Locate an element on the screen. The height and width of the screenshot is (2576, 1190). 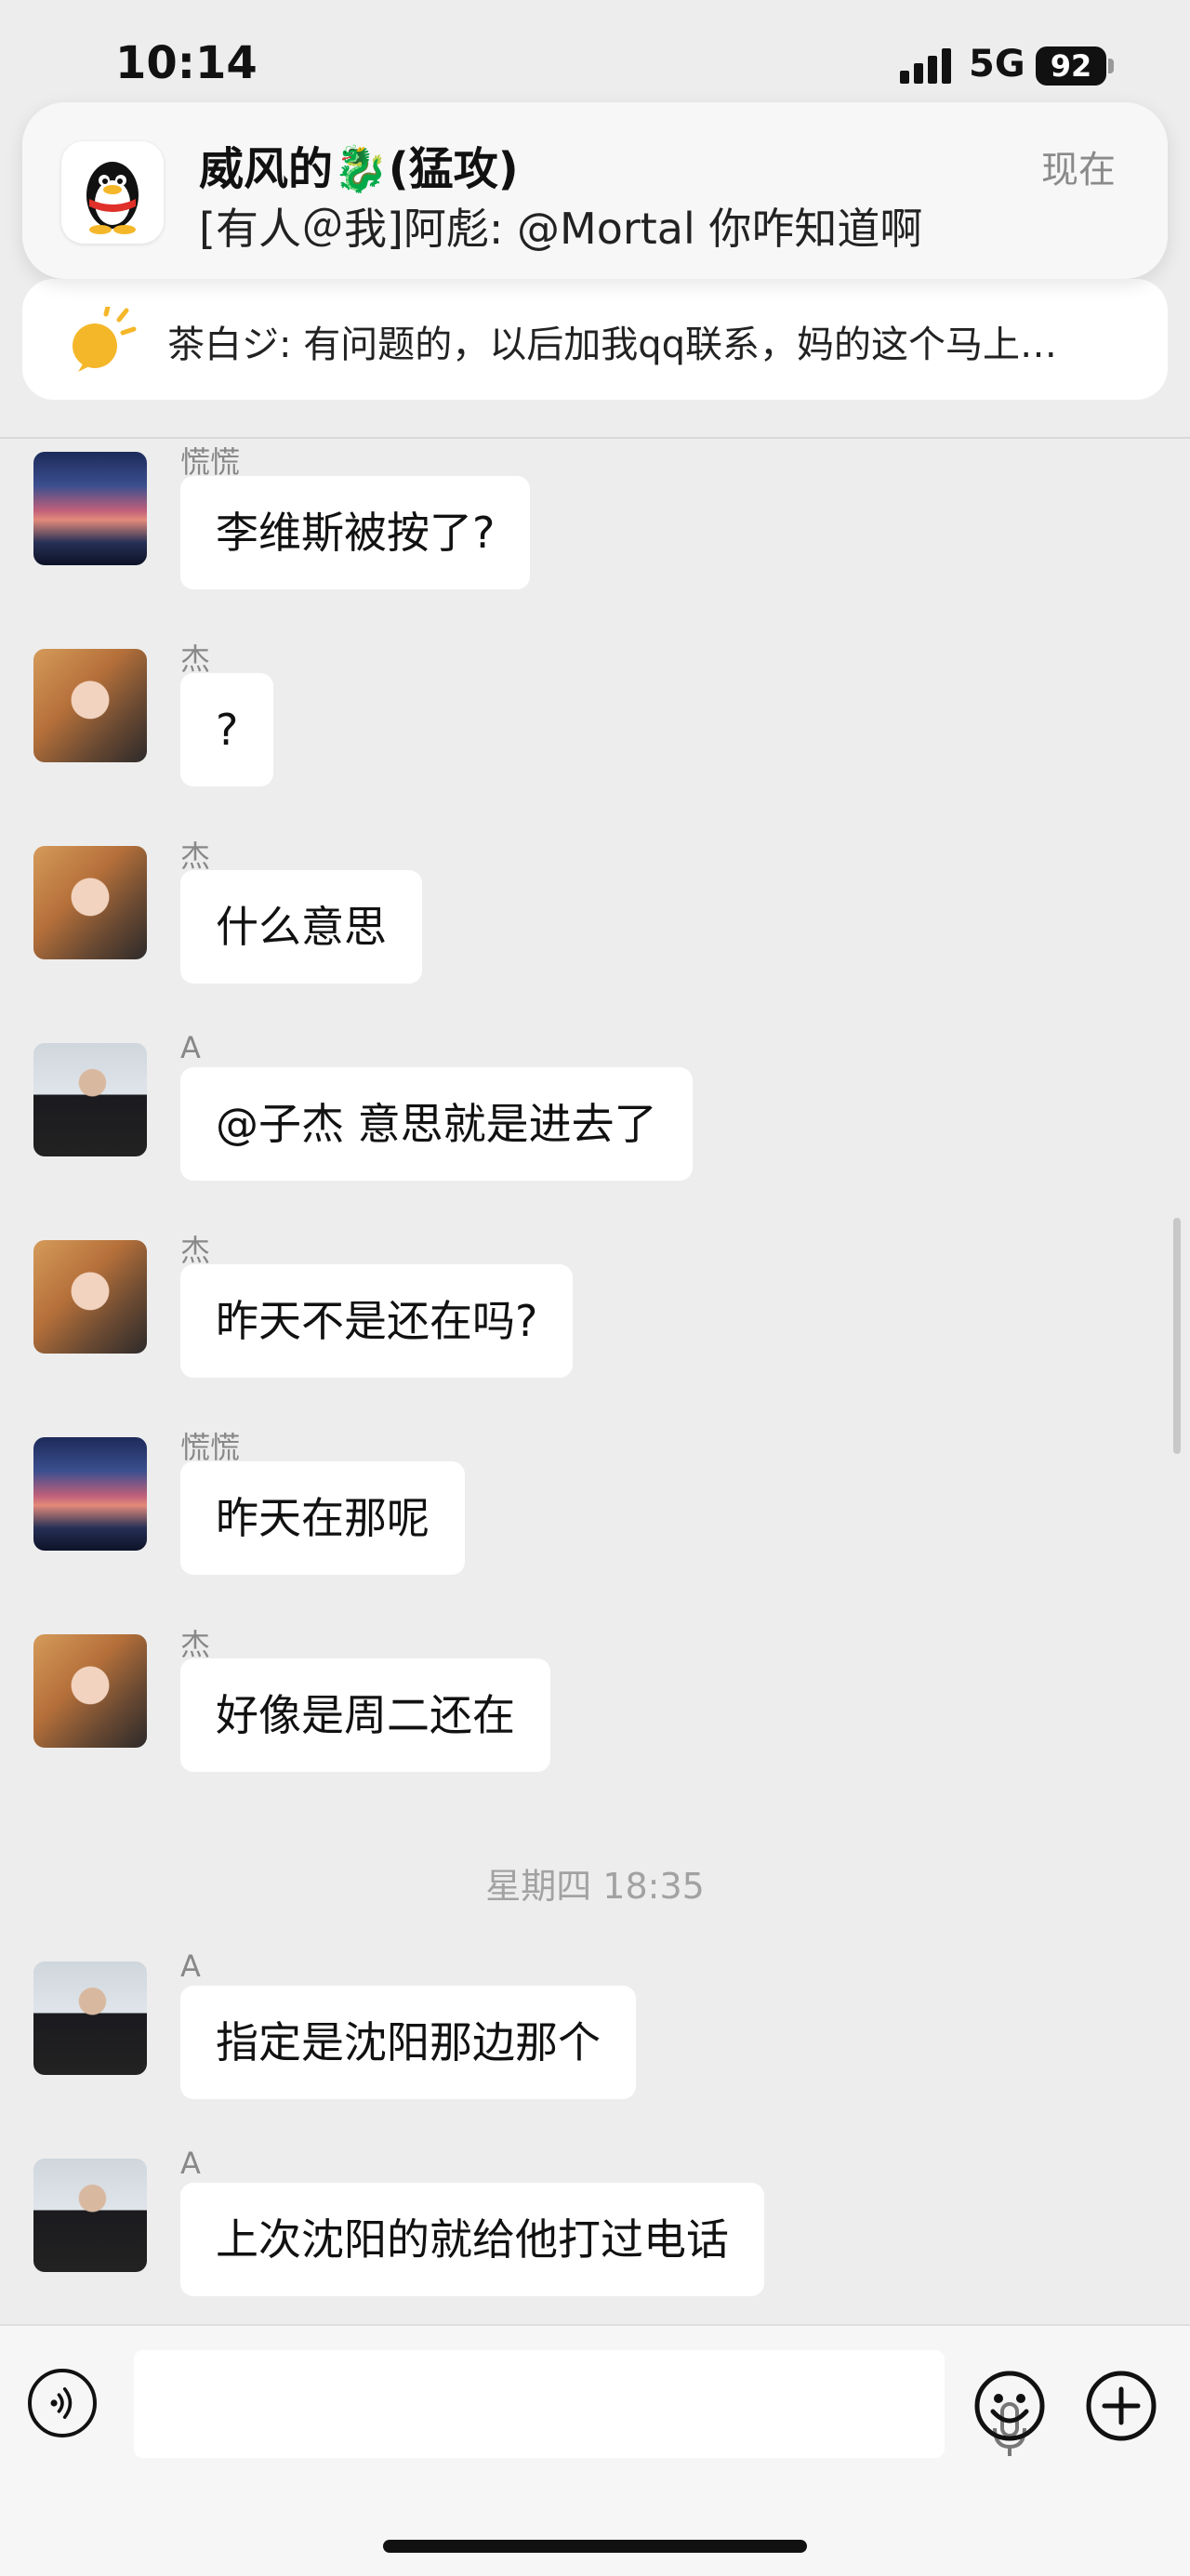
notification-banner: 威风的🐉(猛攻) [有人＠我]阿彪: @Mortal 你咋知道啊 现在 is located at coordinates (595, 190).